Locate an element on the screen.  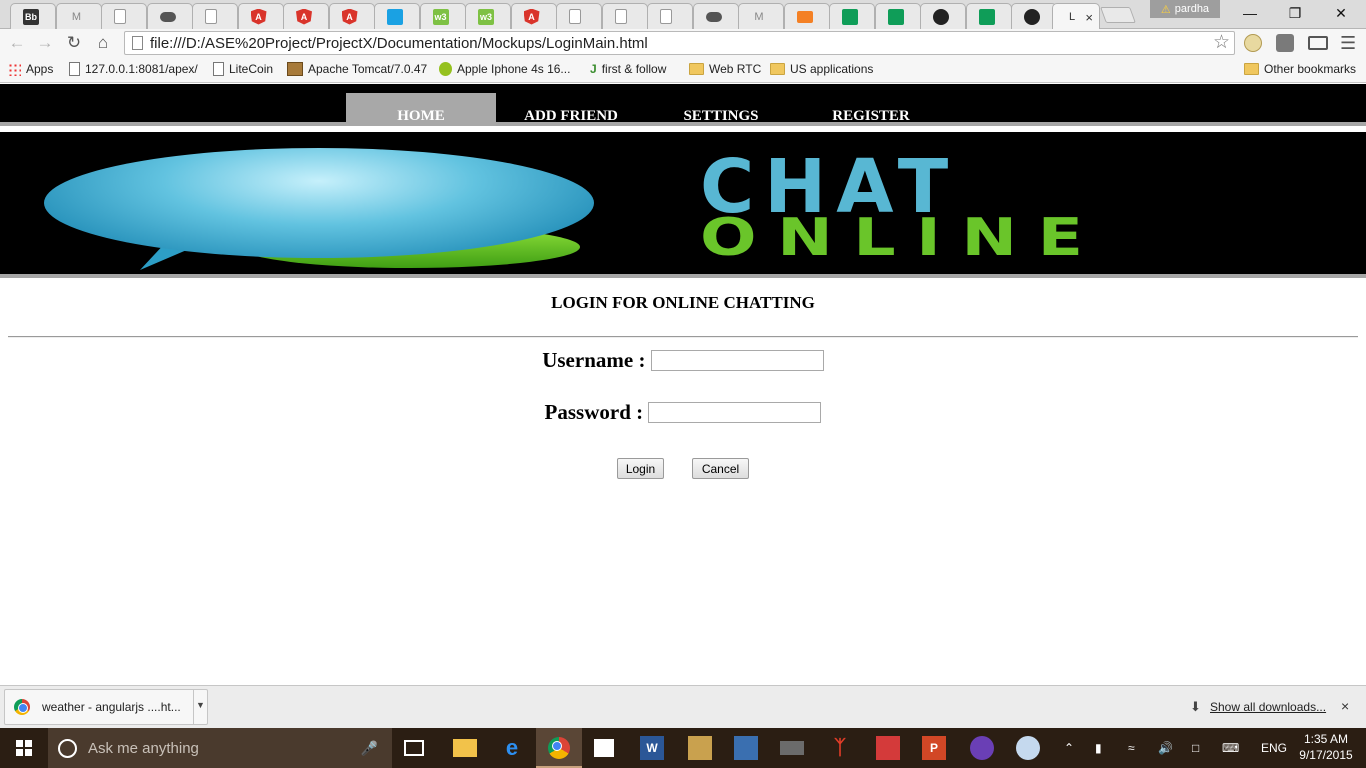
search-placeholder: Ask me anything is located at coordinates (143, 748).